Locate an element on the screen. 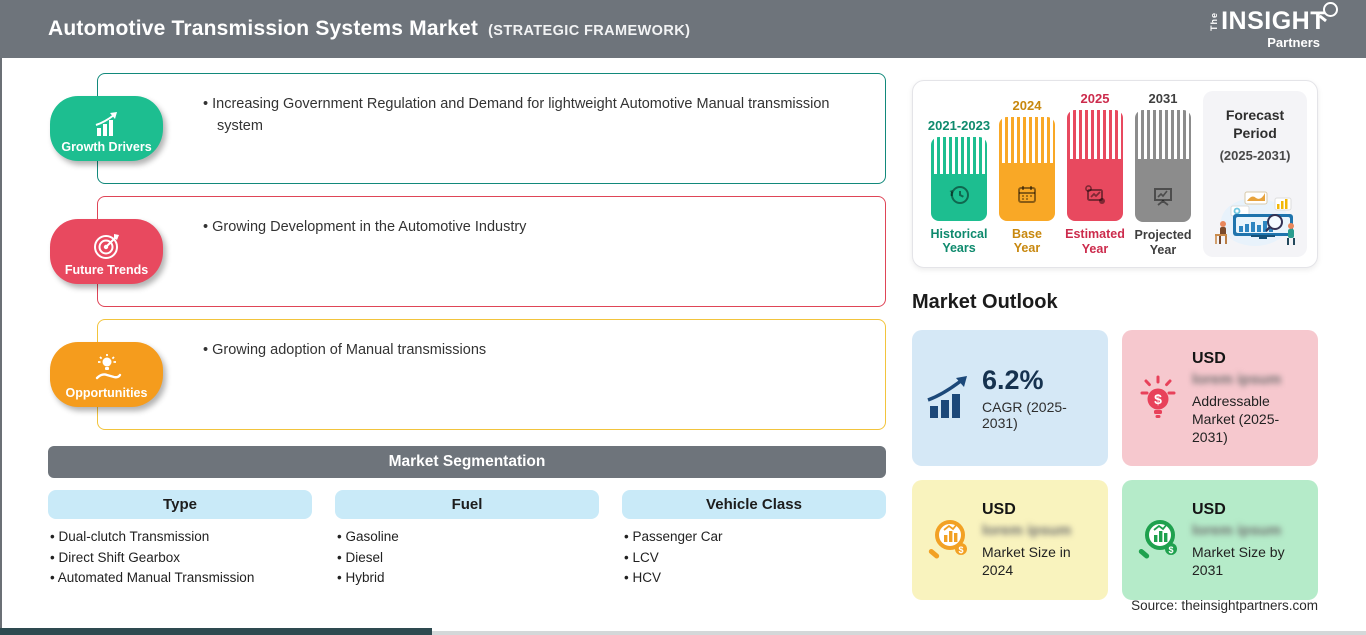 This screenshot has height=635, width=1366. opportunities-box: Growing adoption of Manual transmissions is located at coordinates (491, 374).